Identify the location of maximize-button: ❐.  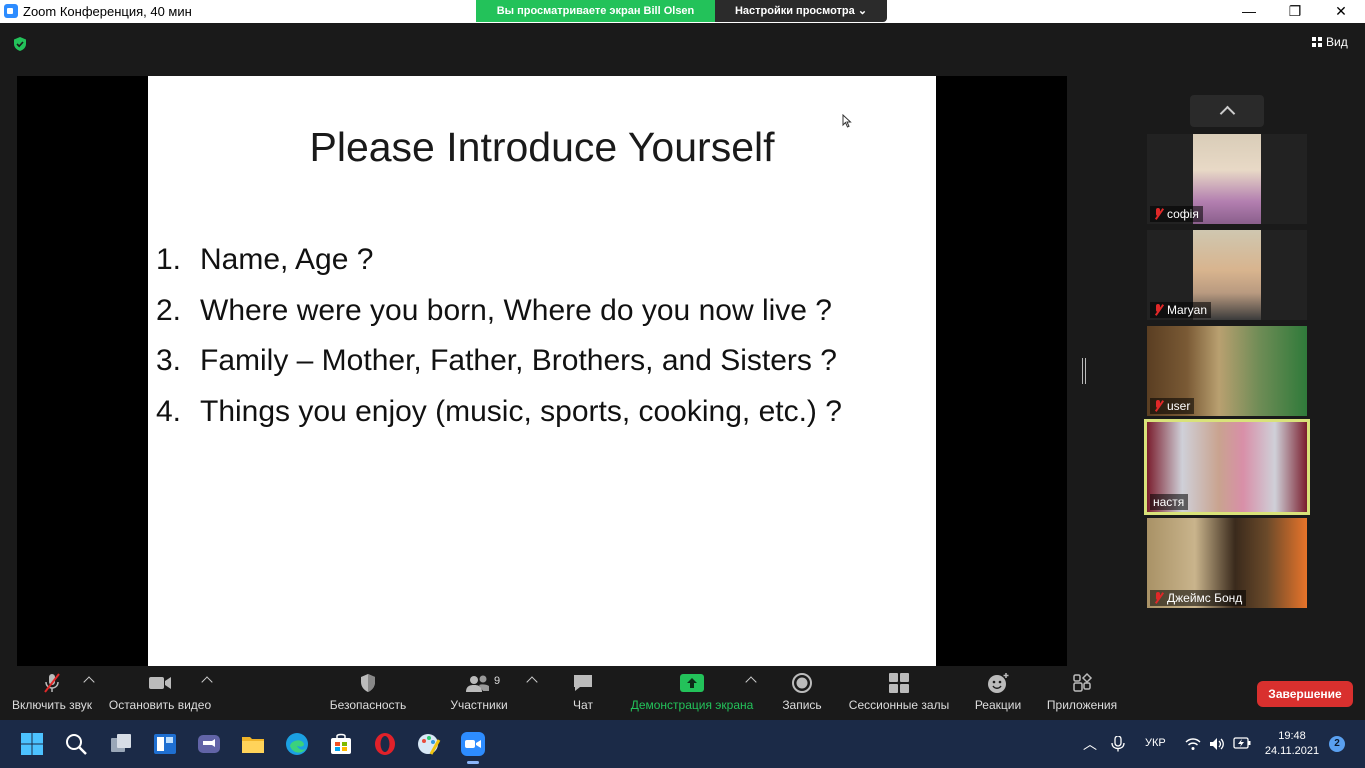
(1295, 11).